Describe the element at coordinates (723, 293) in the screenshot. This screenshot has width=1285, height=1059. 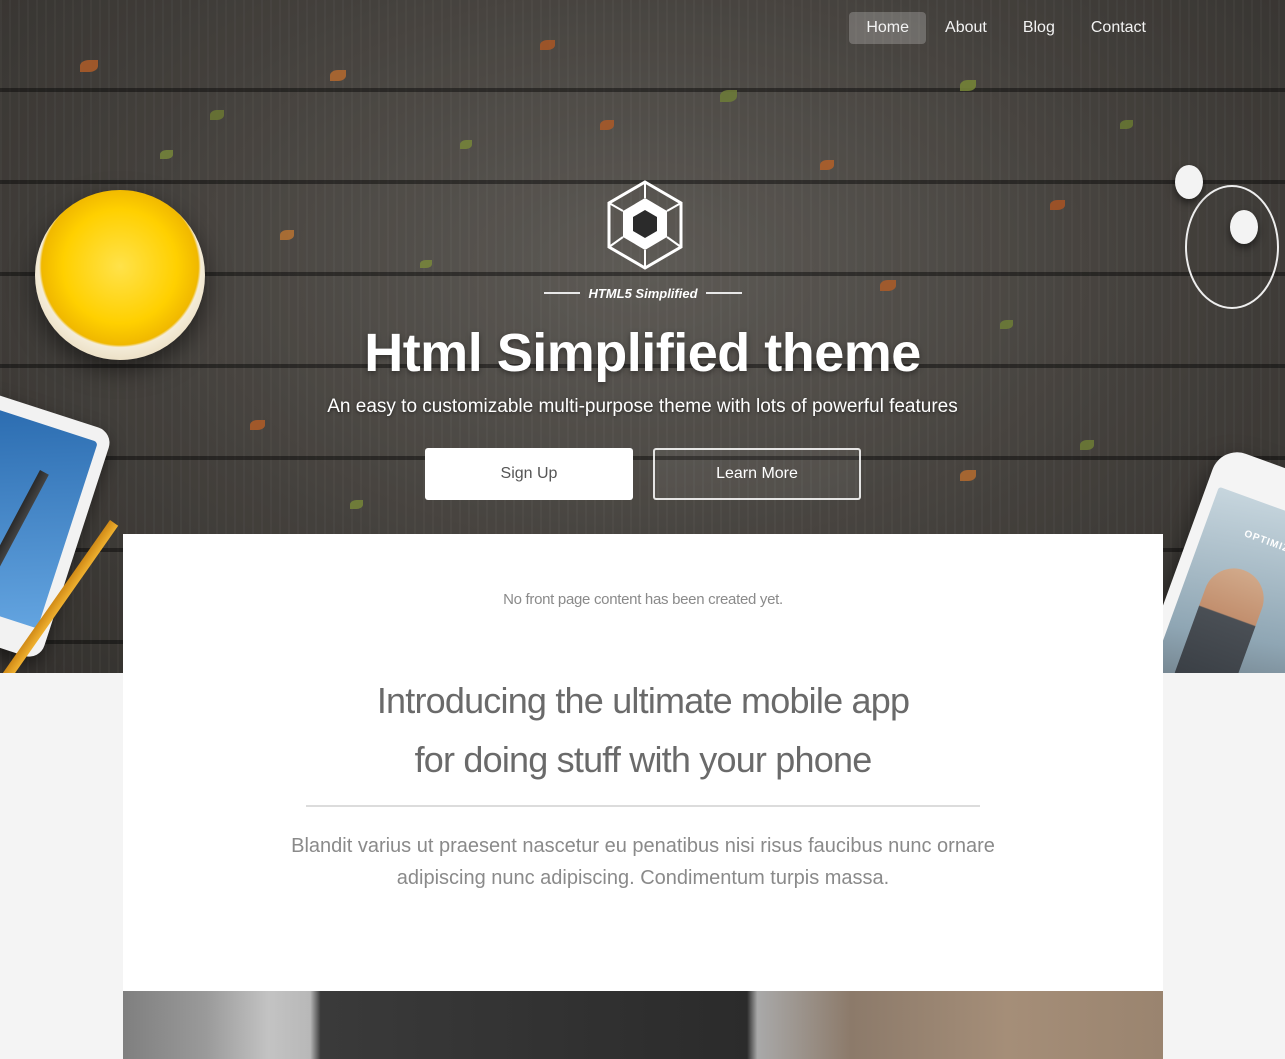
I see `brand-rule-right` at that location.